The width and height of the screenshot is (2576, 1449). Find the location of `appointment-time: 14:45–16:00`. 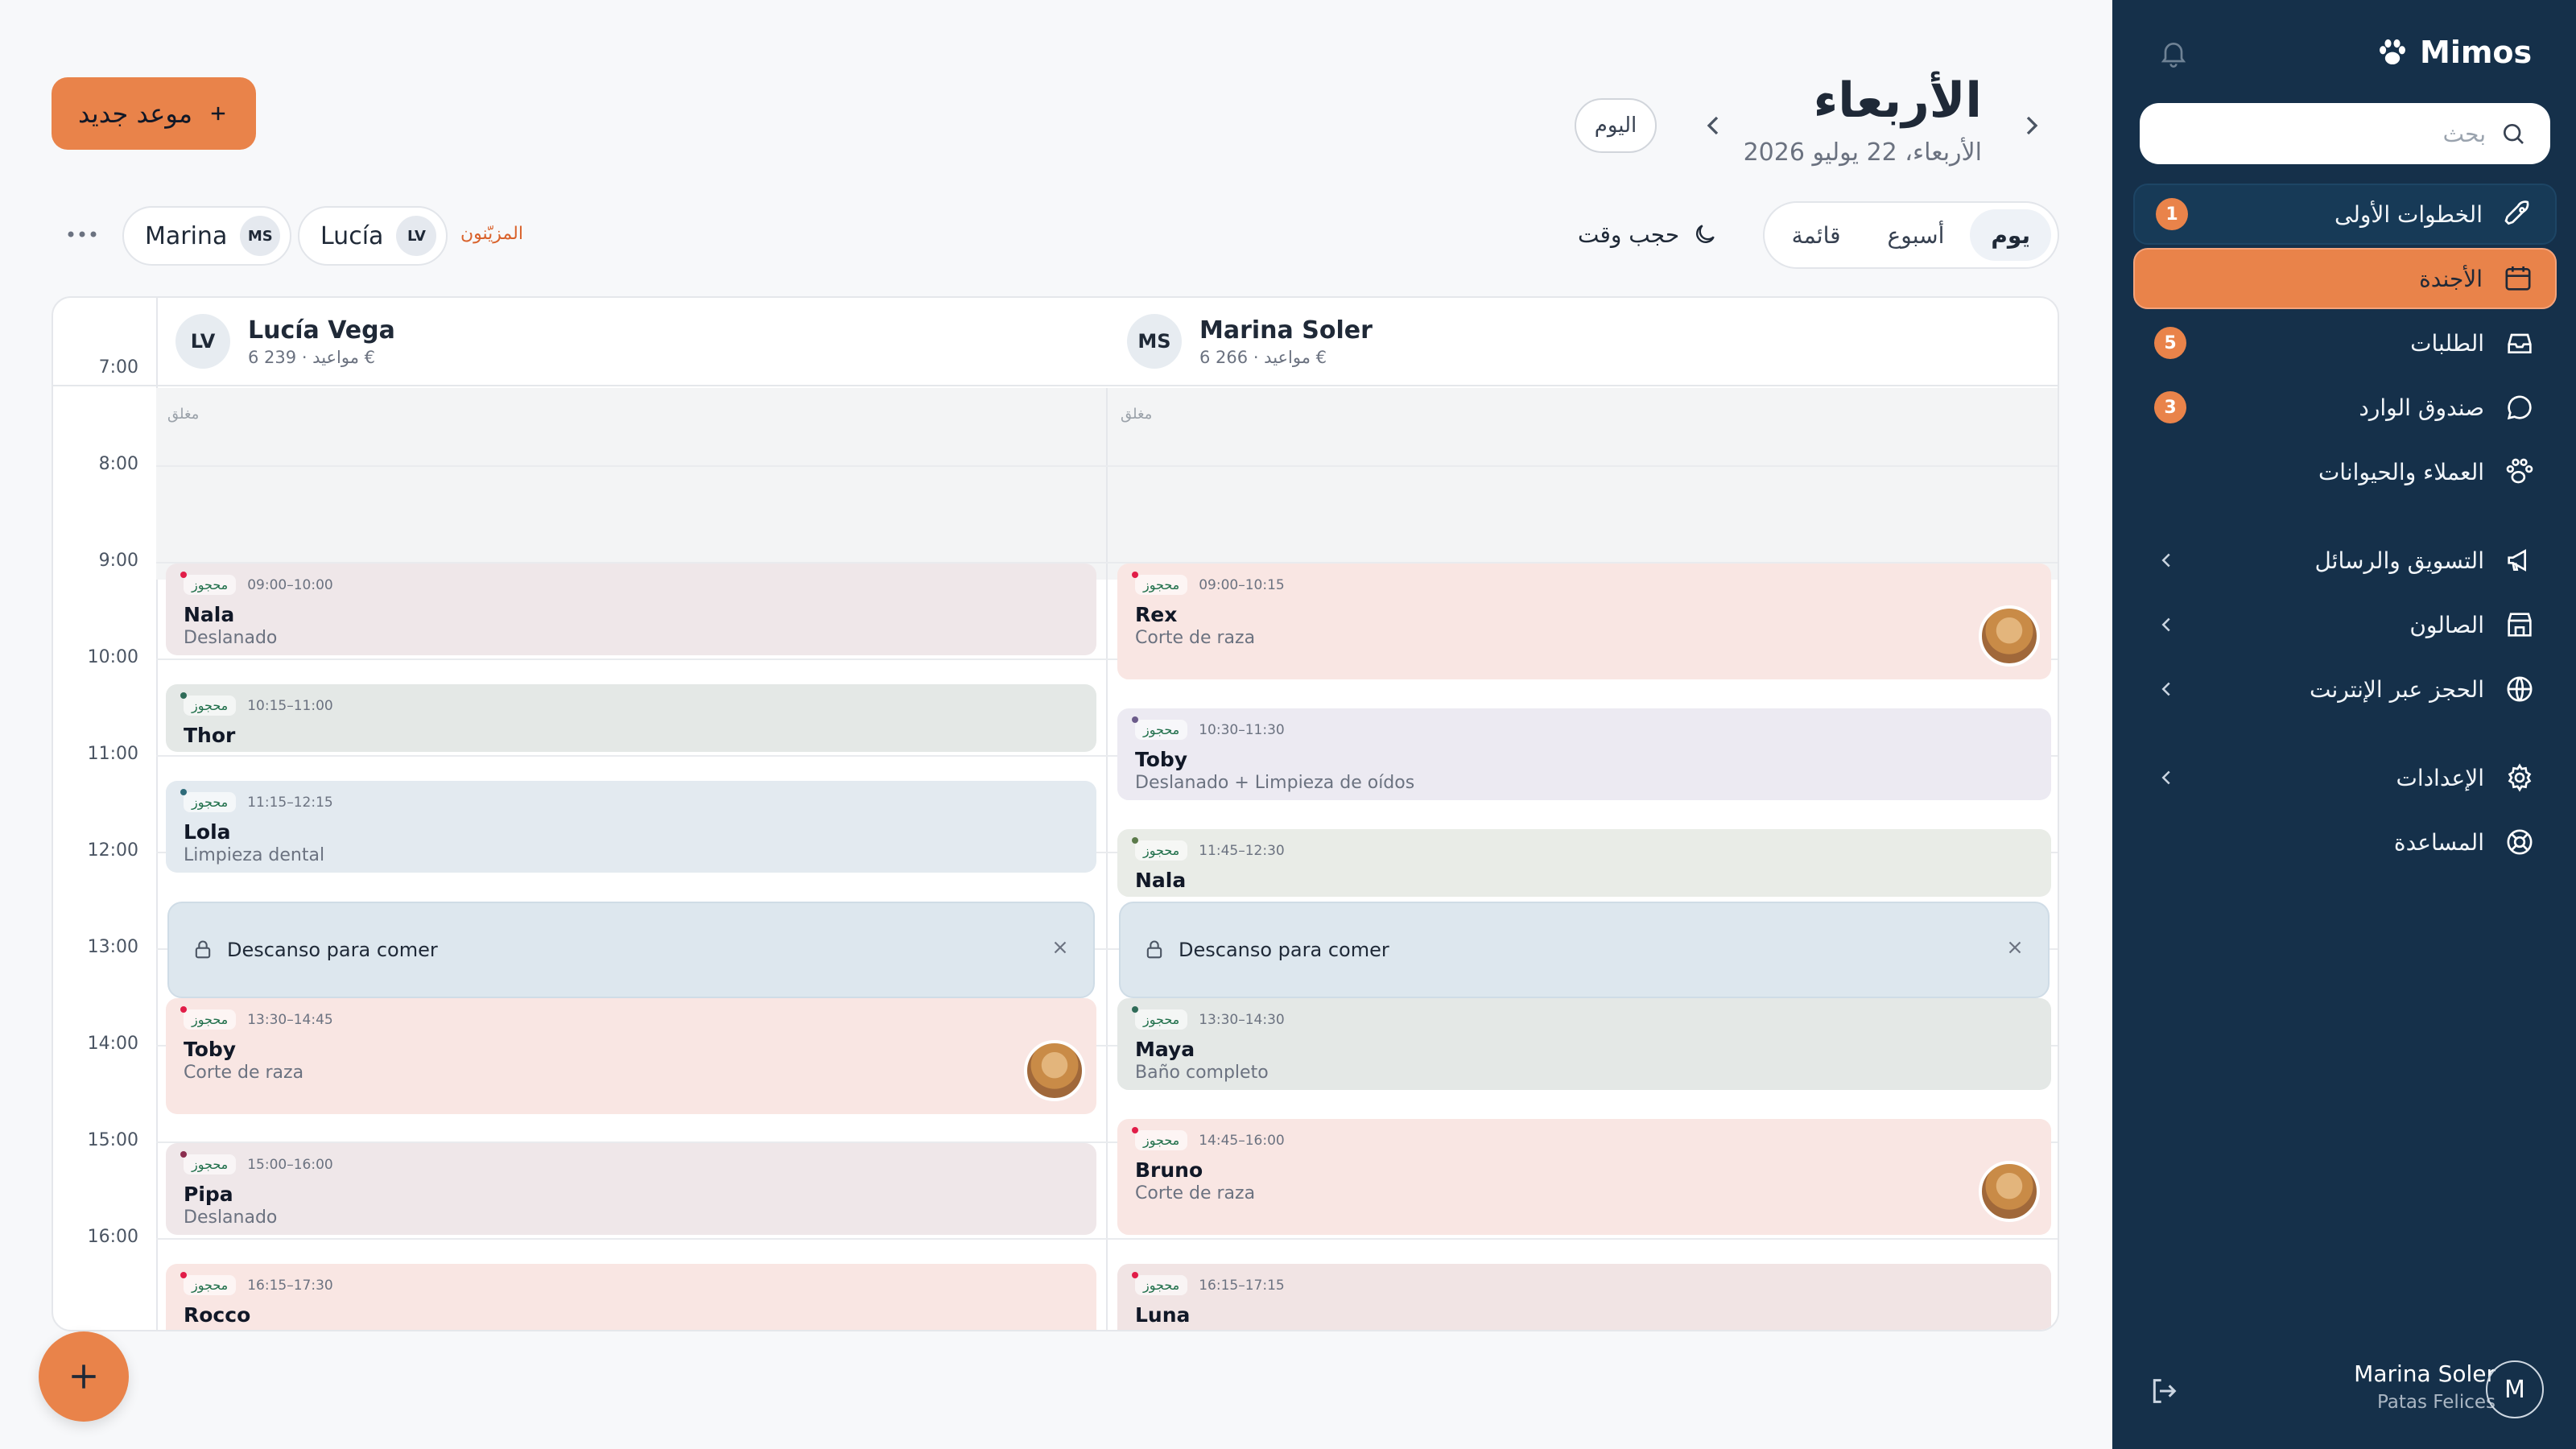

appointment-time: 14:45–16:00 is located at coordinates (1242, 1140).